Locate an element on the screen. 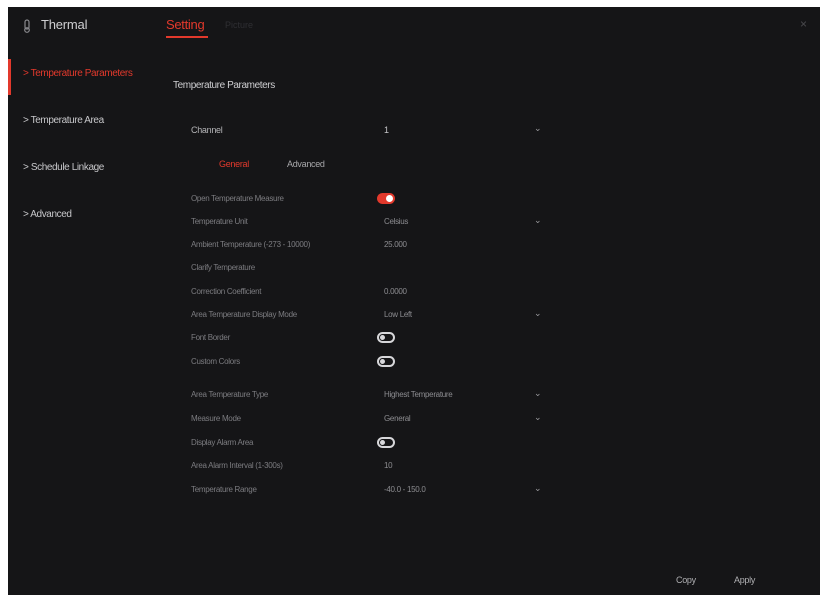  channel-value: 1 is located at coordinates (386, 130).